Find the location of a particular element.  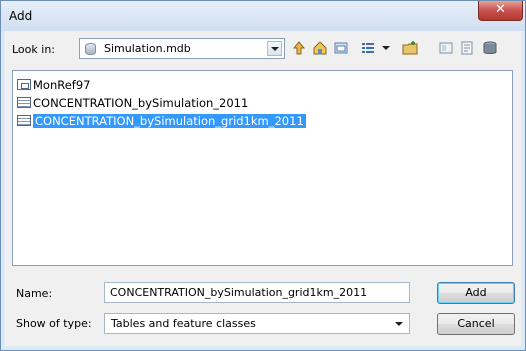

view-options-dropdown is located at coordinates (386, 48).